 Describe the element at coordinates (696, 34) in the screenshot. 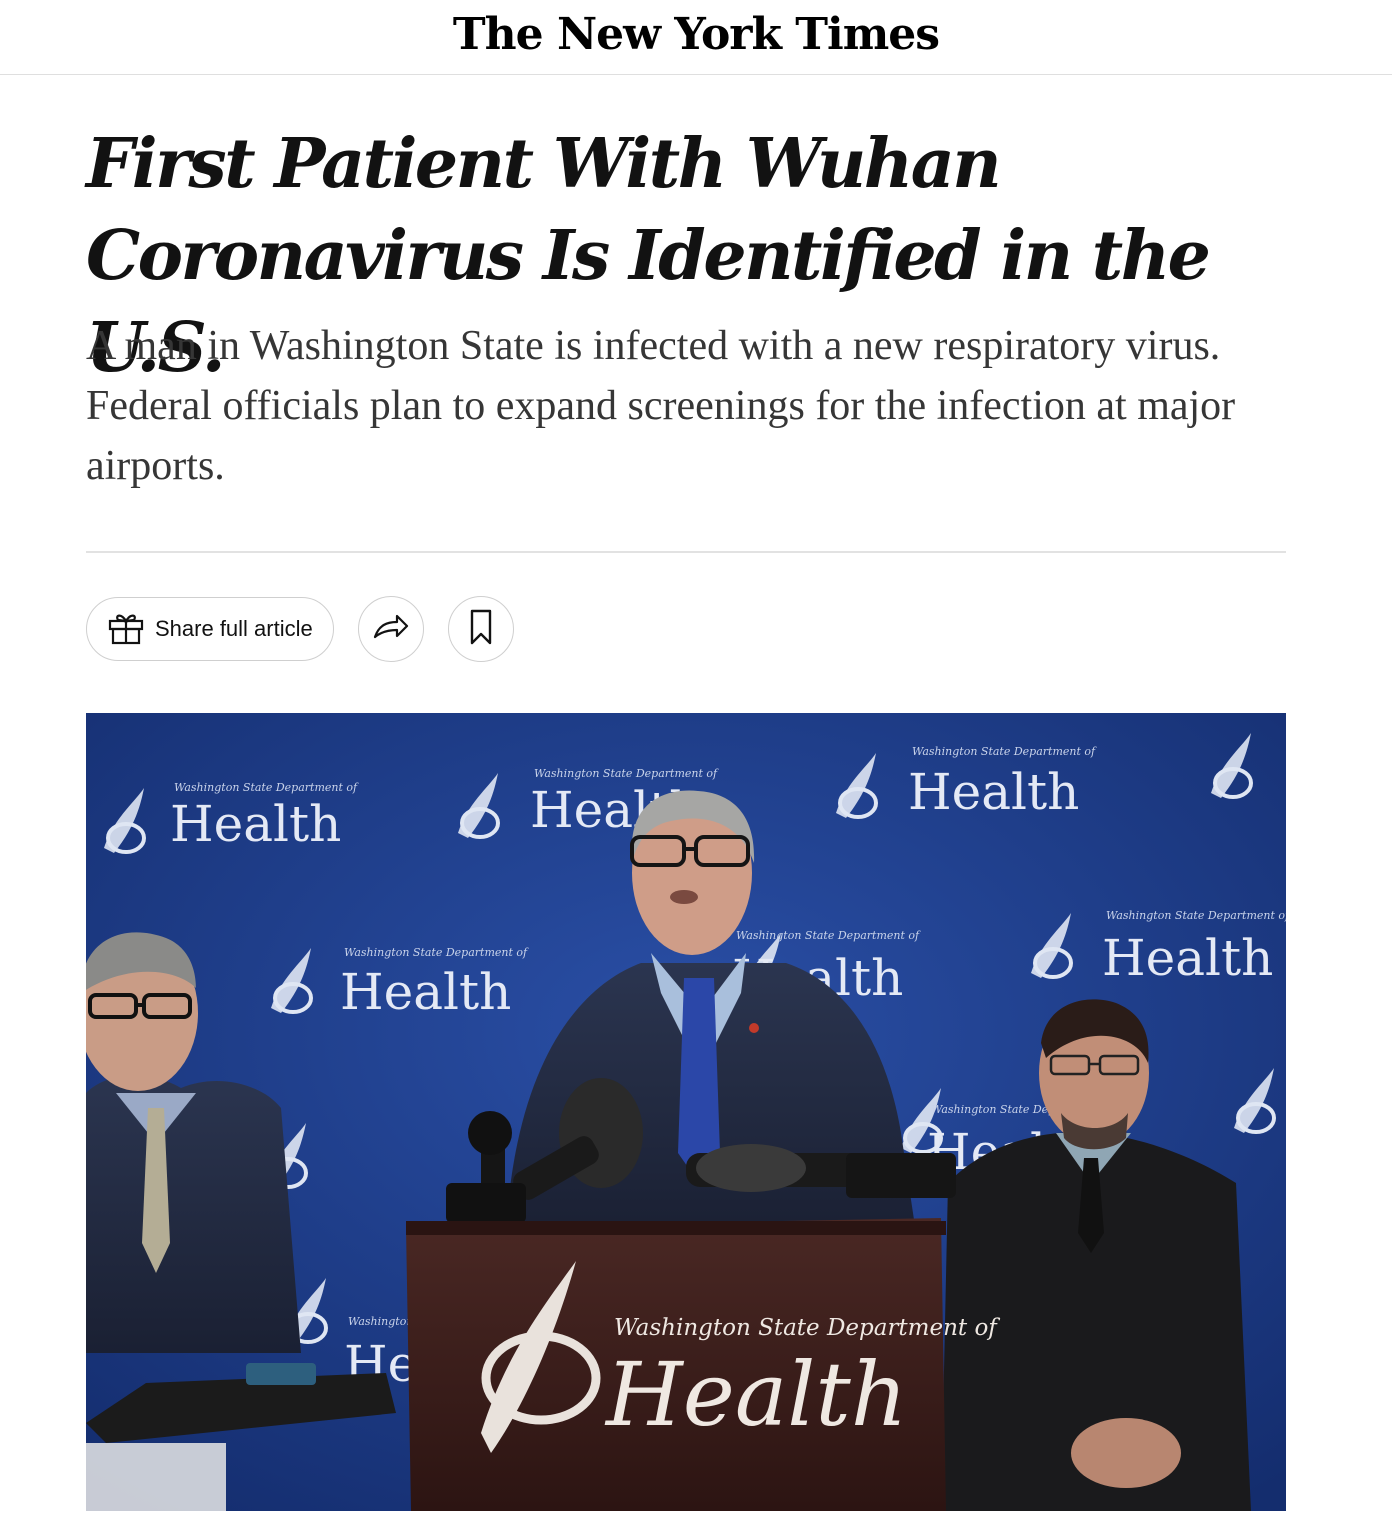

I see `nyt-logo: The New York Times` at that location.